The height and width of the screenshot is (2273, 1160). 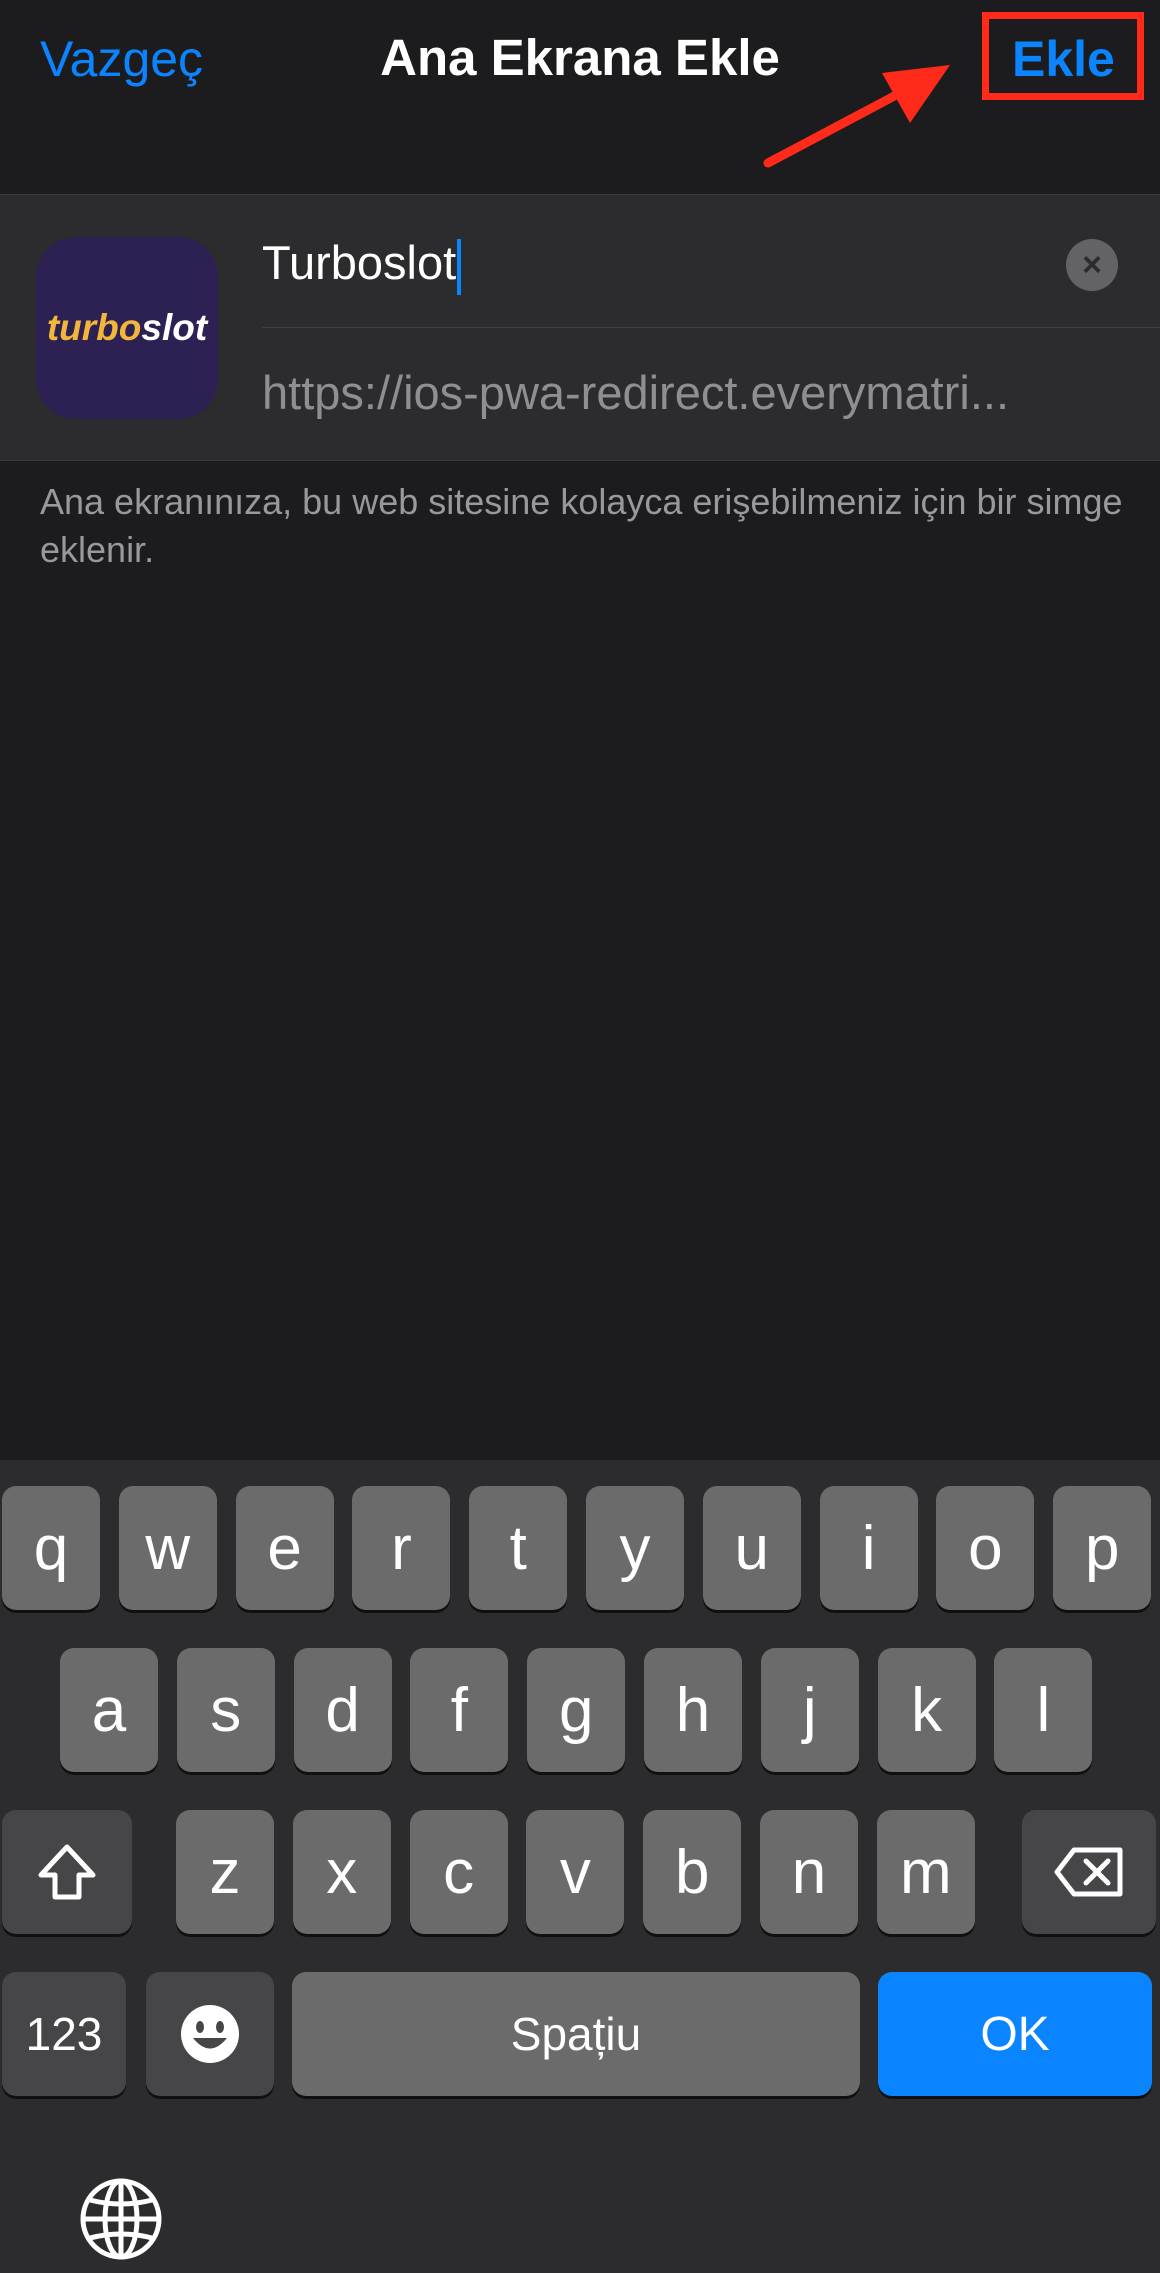 I want to click on globe-icon, so click(x=121, y=2219).